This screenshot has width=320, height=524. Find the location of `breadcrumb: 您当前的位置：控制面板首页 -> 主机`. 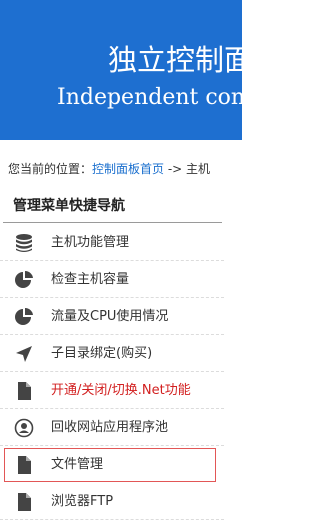

breadcrumb: 您当前的位置：控制面板首页 -> 主机 is located at coordinates (125, 169).